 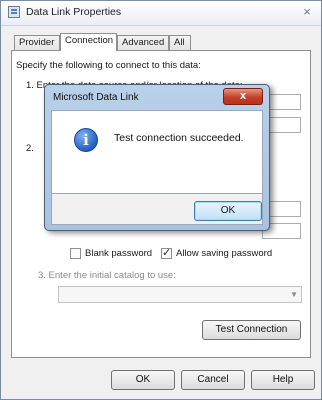 I want to click on initial-catalog-select: ▼, so click(x=180, y=294).